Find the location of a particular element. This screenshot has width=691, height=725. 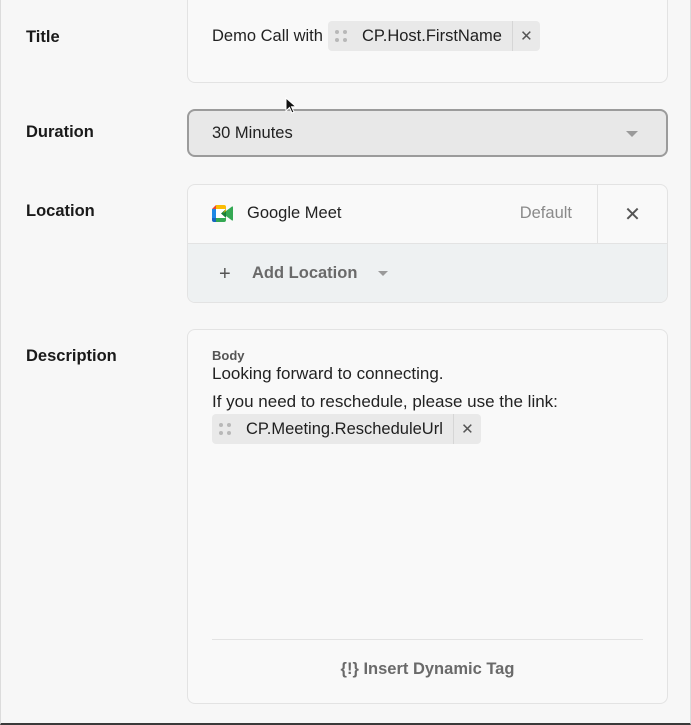

dynamic-tag-label: CP.Host.FirstName is located at coordinates (431, 35).